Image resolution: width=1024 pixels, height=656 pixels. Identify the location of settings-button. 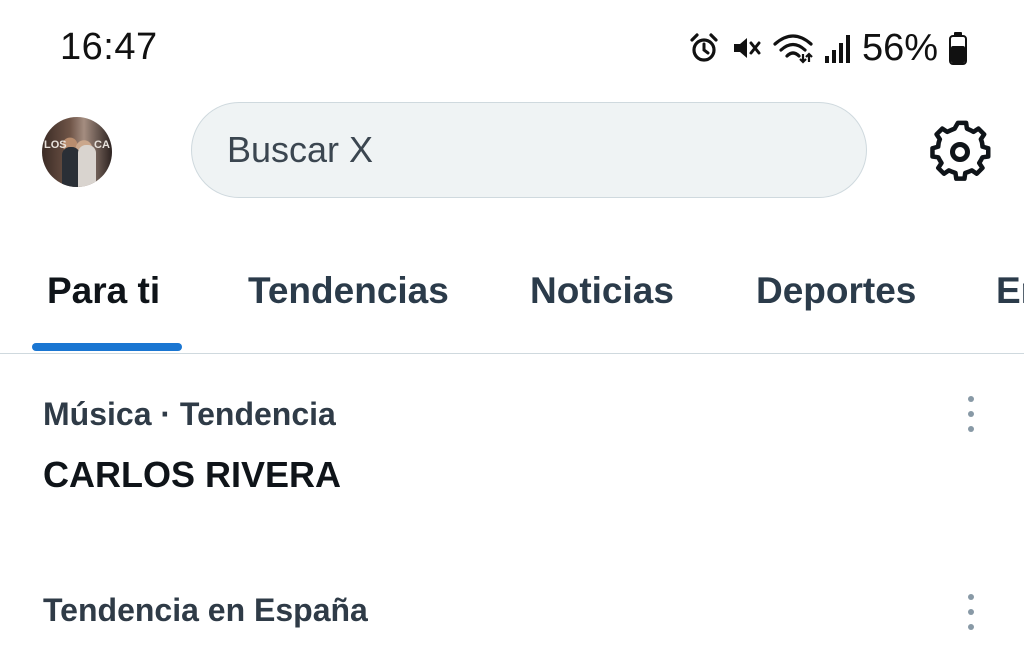
(960, 152).